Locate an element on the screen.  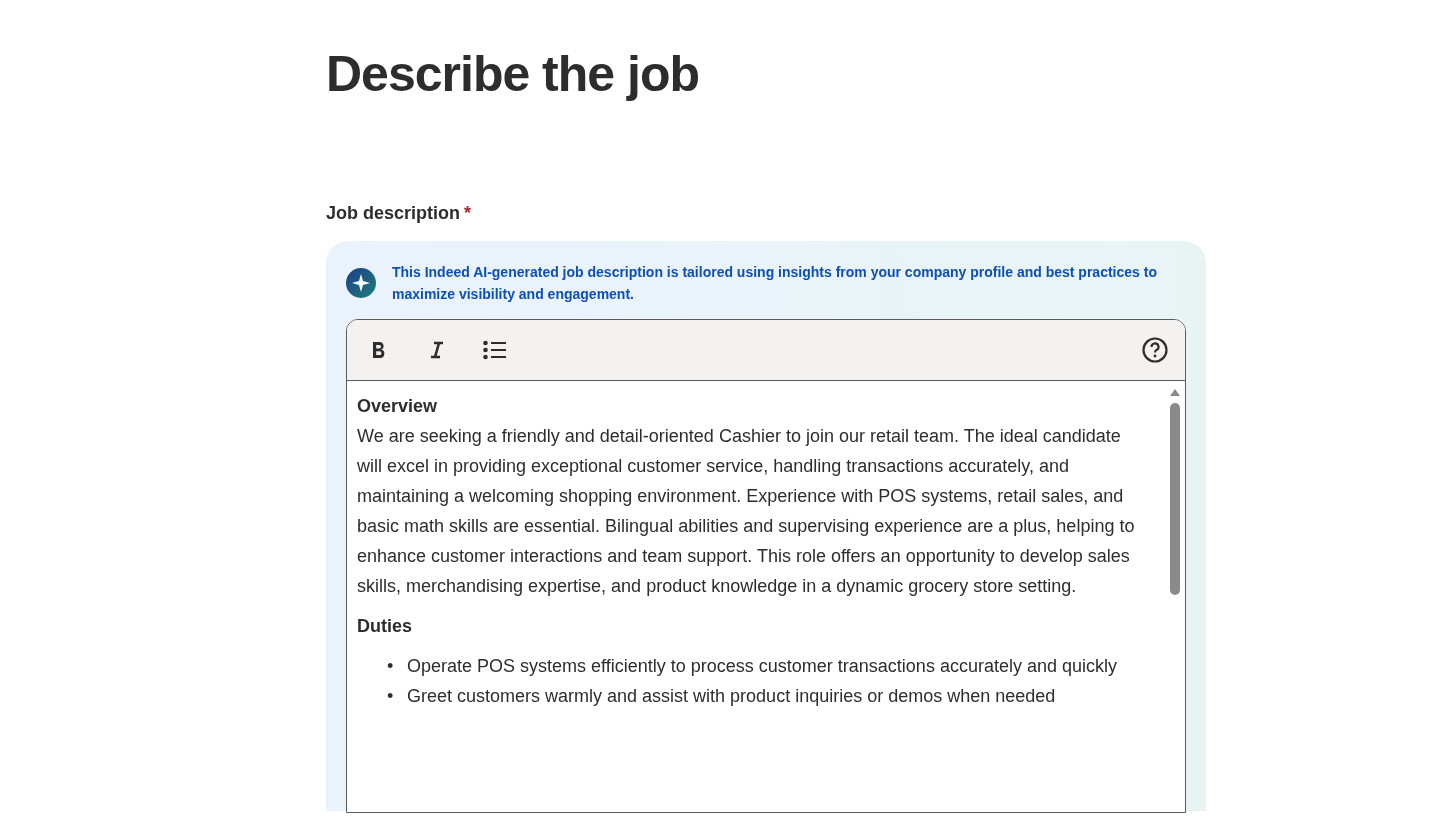
help-icon is located at coordinates (1155, 350).